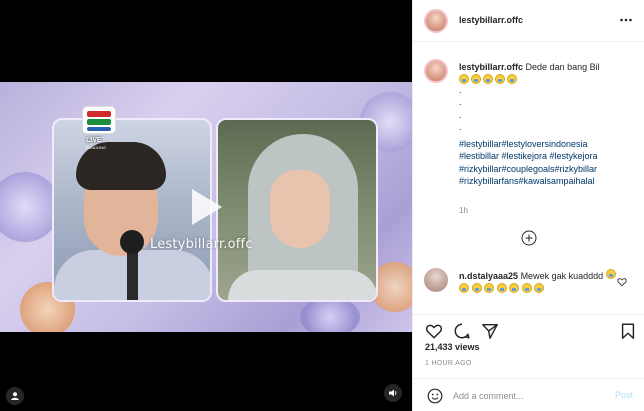 This screenshot has height=411, width=644. I want to click on channel-logo-icon, so click(99, 120).